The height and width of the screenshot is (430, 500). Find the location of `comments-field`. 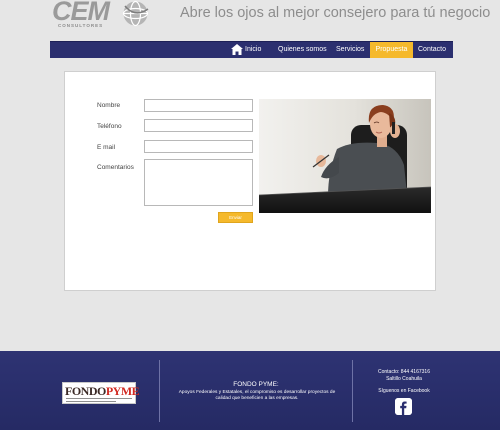

comments-field is located at coordinates (198, 182).